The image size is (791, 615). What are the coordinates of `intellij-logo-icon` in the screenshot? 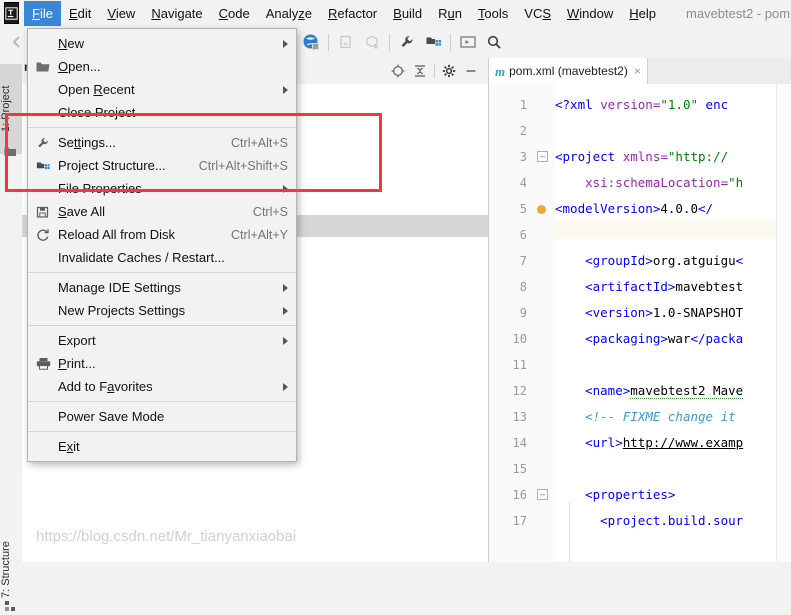 It's located at (11, 13).